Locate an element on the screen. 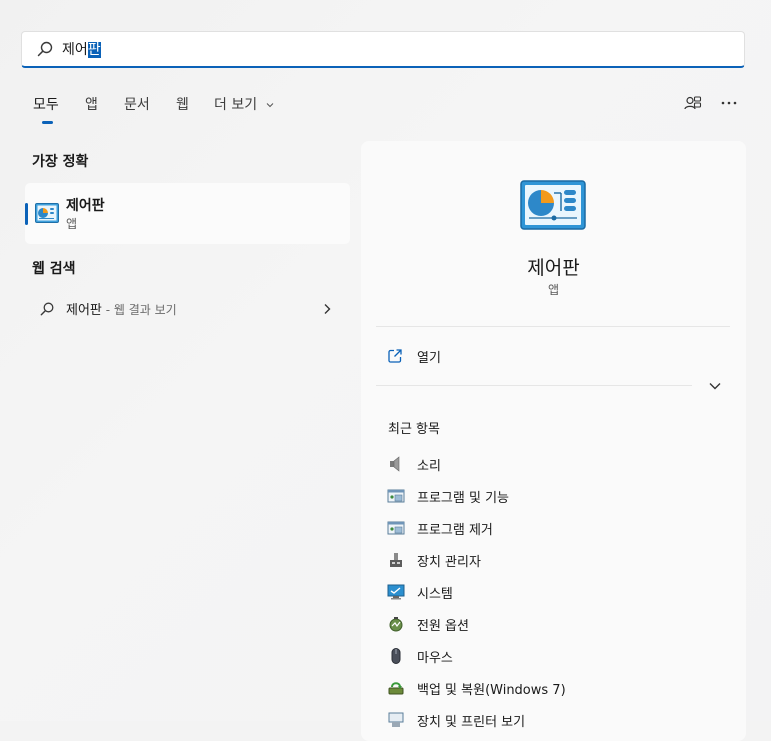  web-search-query: 제어판 is located at coordinates (84, 310).